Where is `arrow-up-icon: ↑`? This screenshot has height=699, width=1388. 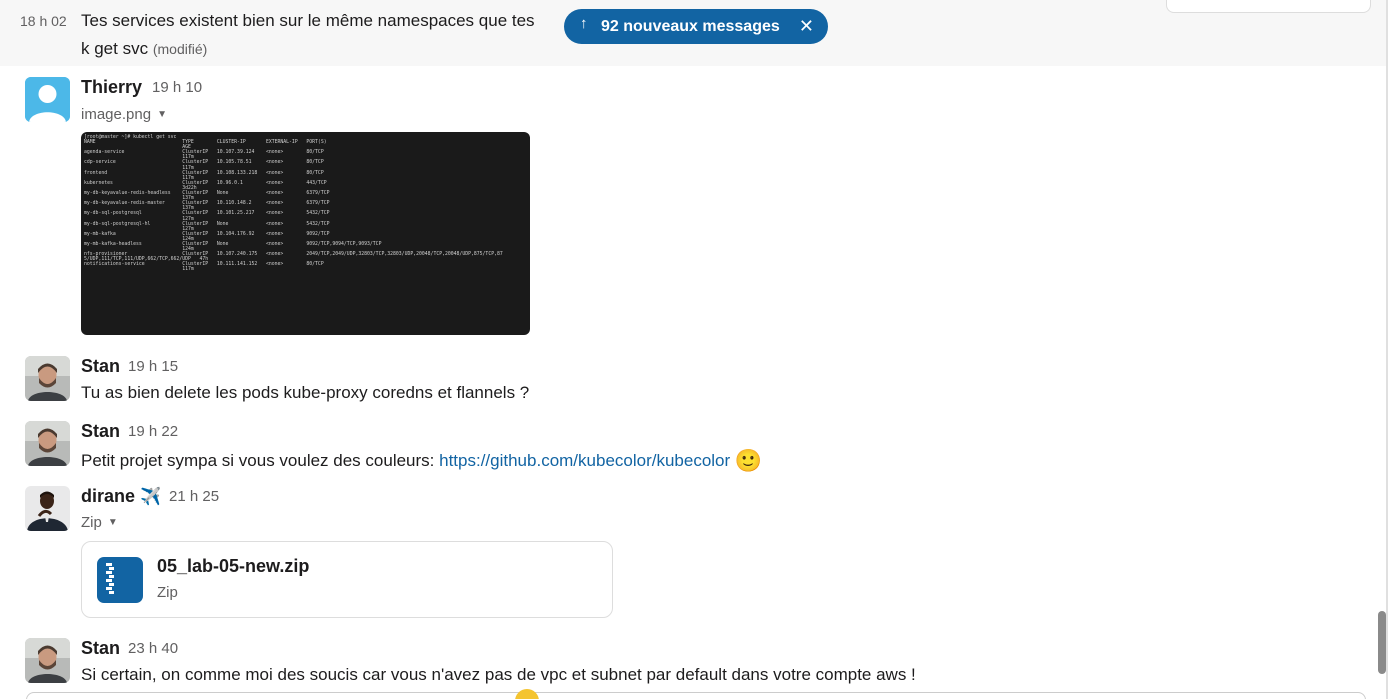
arrow-up-icon: ↑ is located at coordinates (584, 23).